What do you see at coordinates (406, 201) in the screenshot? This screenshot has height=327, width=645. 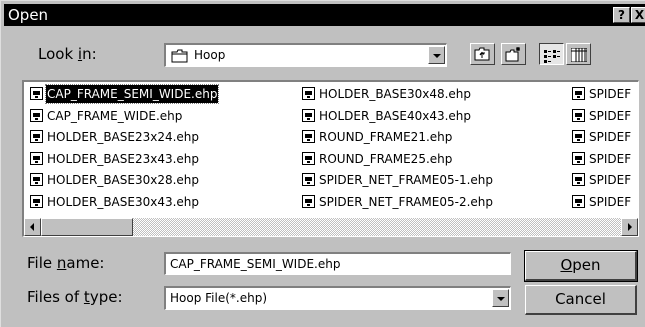 I see `file-item-label: SPIDER_NET_FRAME05-2.ehp` at bounding box center [406, 201].